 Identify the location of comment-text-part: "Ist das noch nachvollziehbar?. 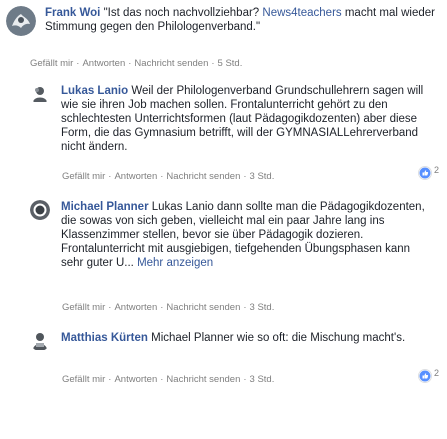
(183, 13).